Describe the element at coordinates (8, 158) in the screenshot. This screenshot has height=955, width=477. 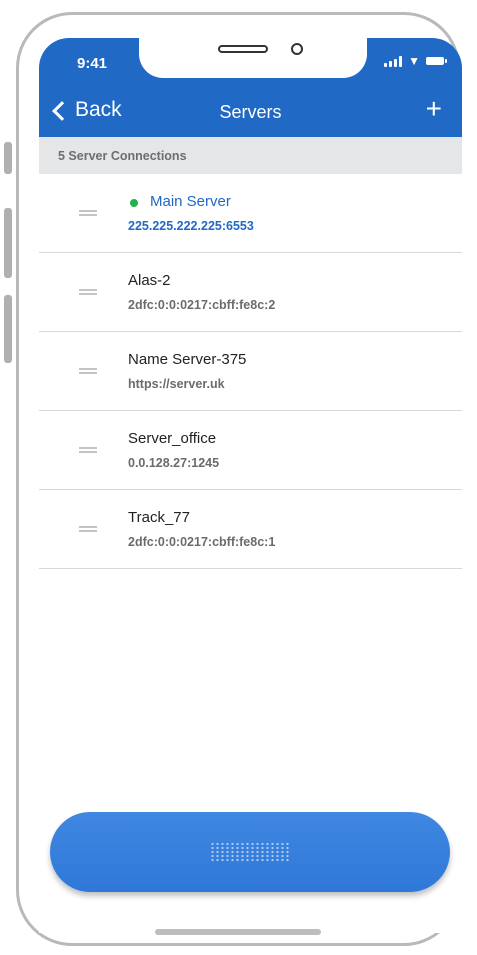
I see `mute-switch` at that location.